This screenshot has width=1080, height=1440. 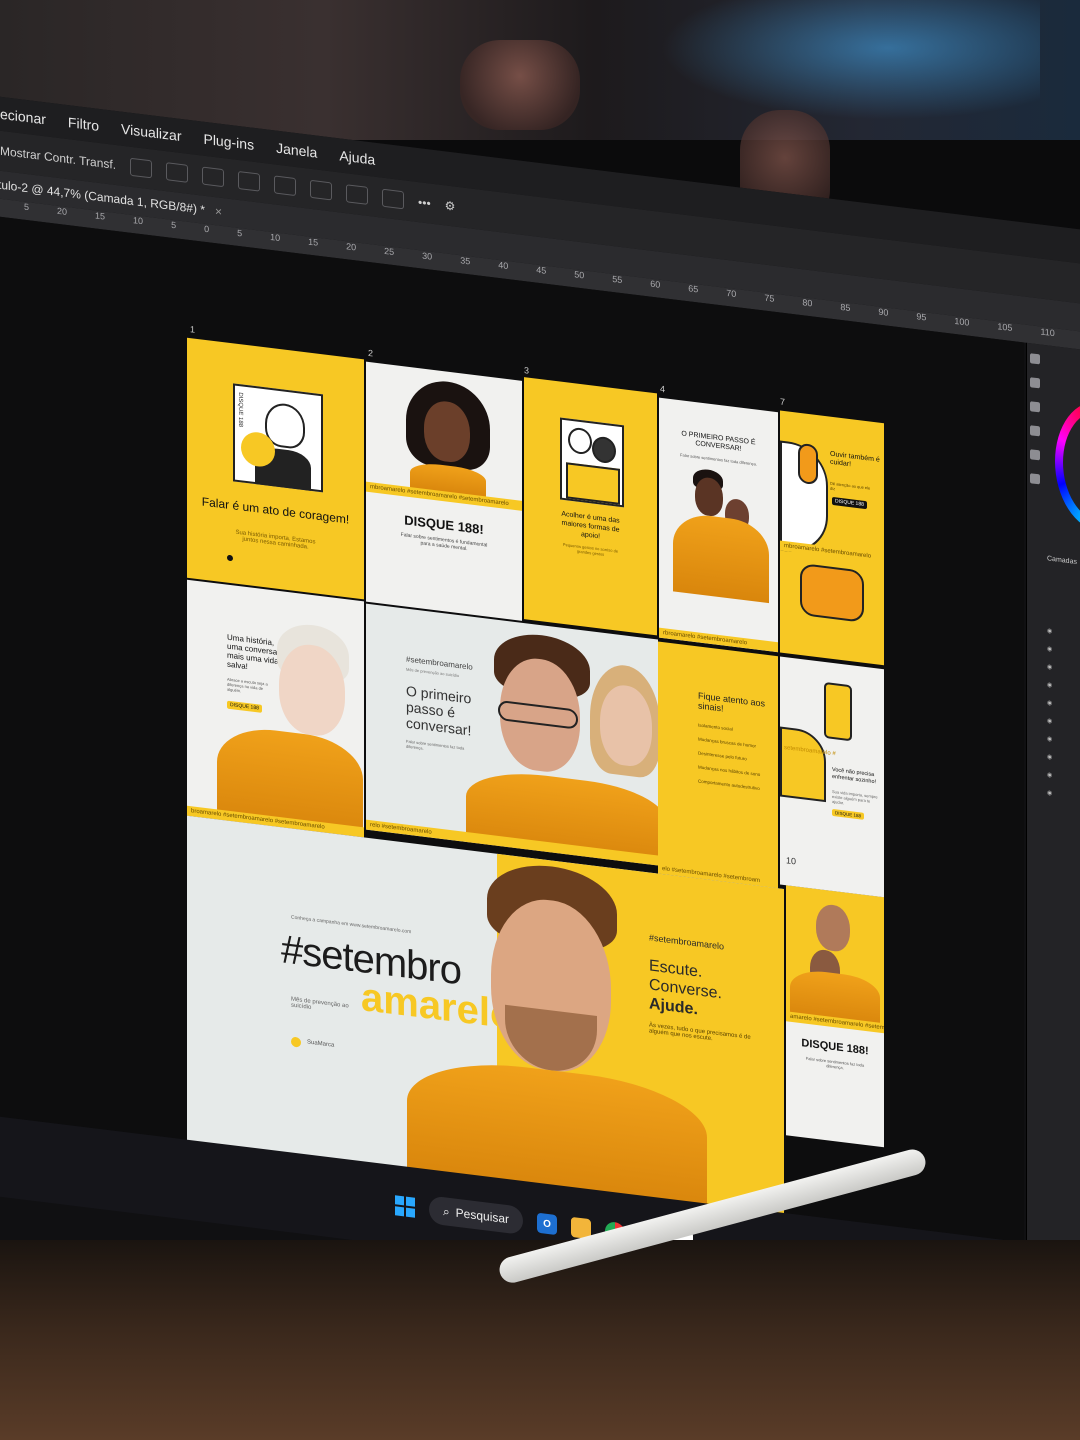 I want to click on taskbar-search: ⌕ Pesquisar, so click(x=476, y=1215).